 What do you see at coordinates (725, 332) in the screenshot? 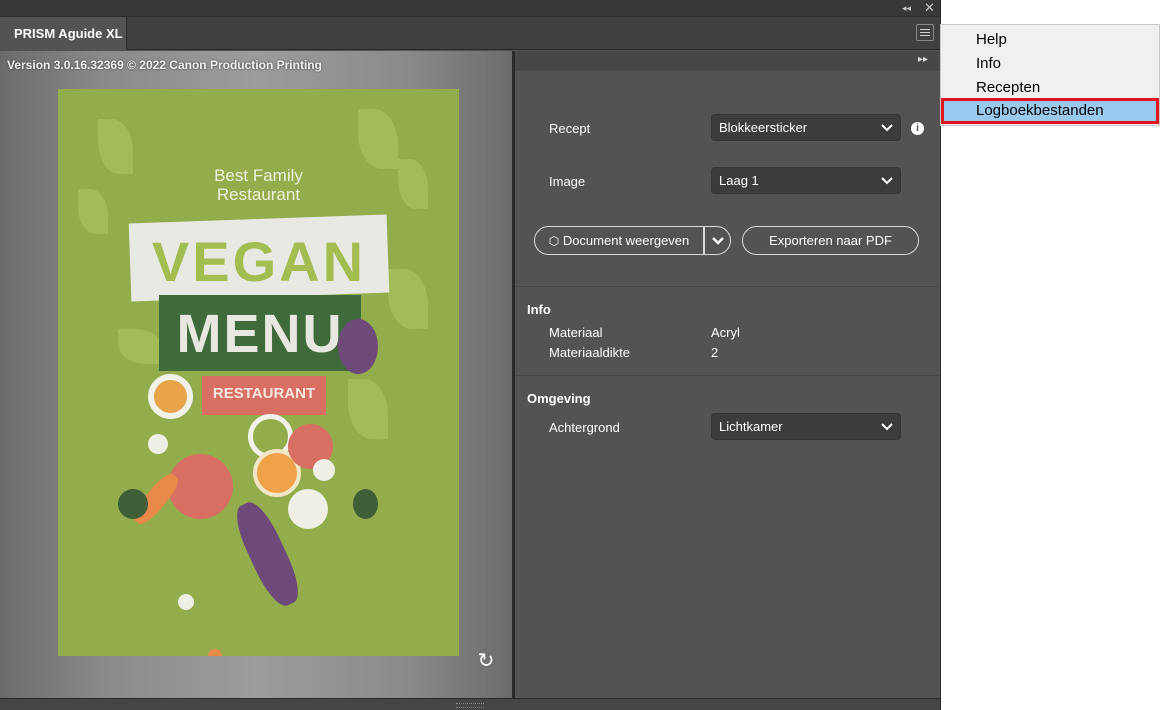
I see `materiaal-value: Acryl` at bounding box center [725, 332].